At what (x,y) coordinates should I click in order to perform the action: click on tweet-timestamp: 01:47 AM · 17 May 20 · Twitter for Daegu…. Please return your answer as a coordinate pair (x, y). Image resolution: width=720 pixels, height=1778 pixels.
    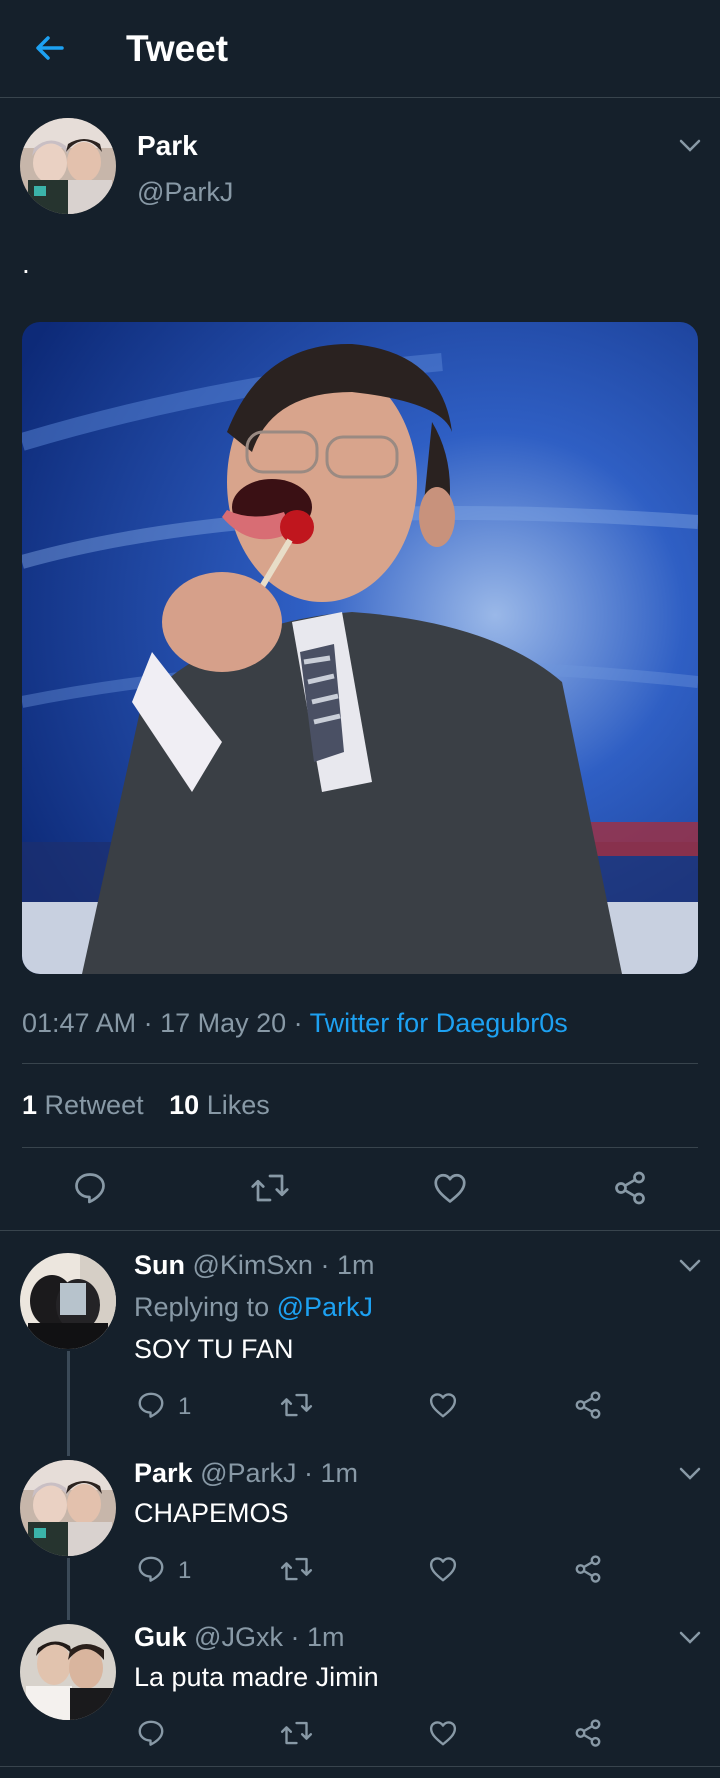
    Looking at the image, I should click on (295, 1023).